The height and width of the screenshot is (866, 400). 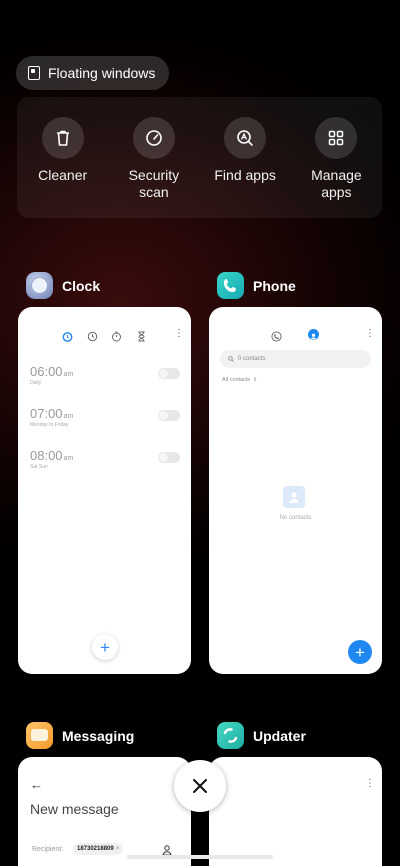 What do you see at coordinates (230, 285) in the screenshot?
I see `phone-app-icon` at bounding box center [230, 285].